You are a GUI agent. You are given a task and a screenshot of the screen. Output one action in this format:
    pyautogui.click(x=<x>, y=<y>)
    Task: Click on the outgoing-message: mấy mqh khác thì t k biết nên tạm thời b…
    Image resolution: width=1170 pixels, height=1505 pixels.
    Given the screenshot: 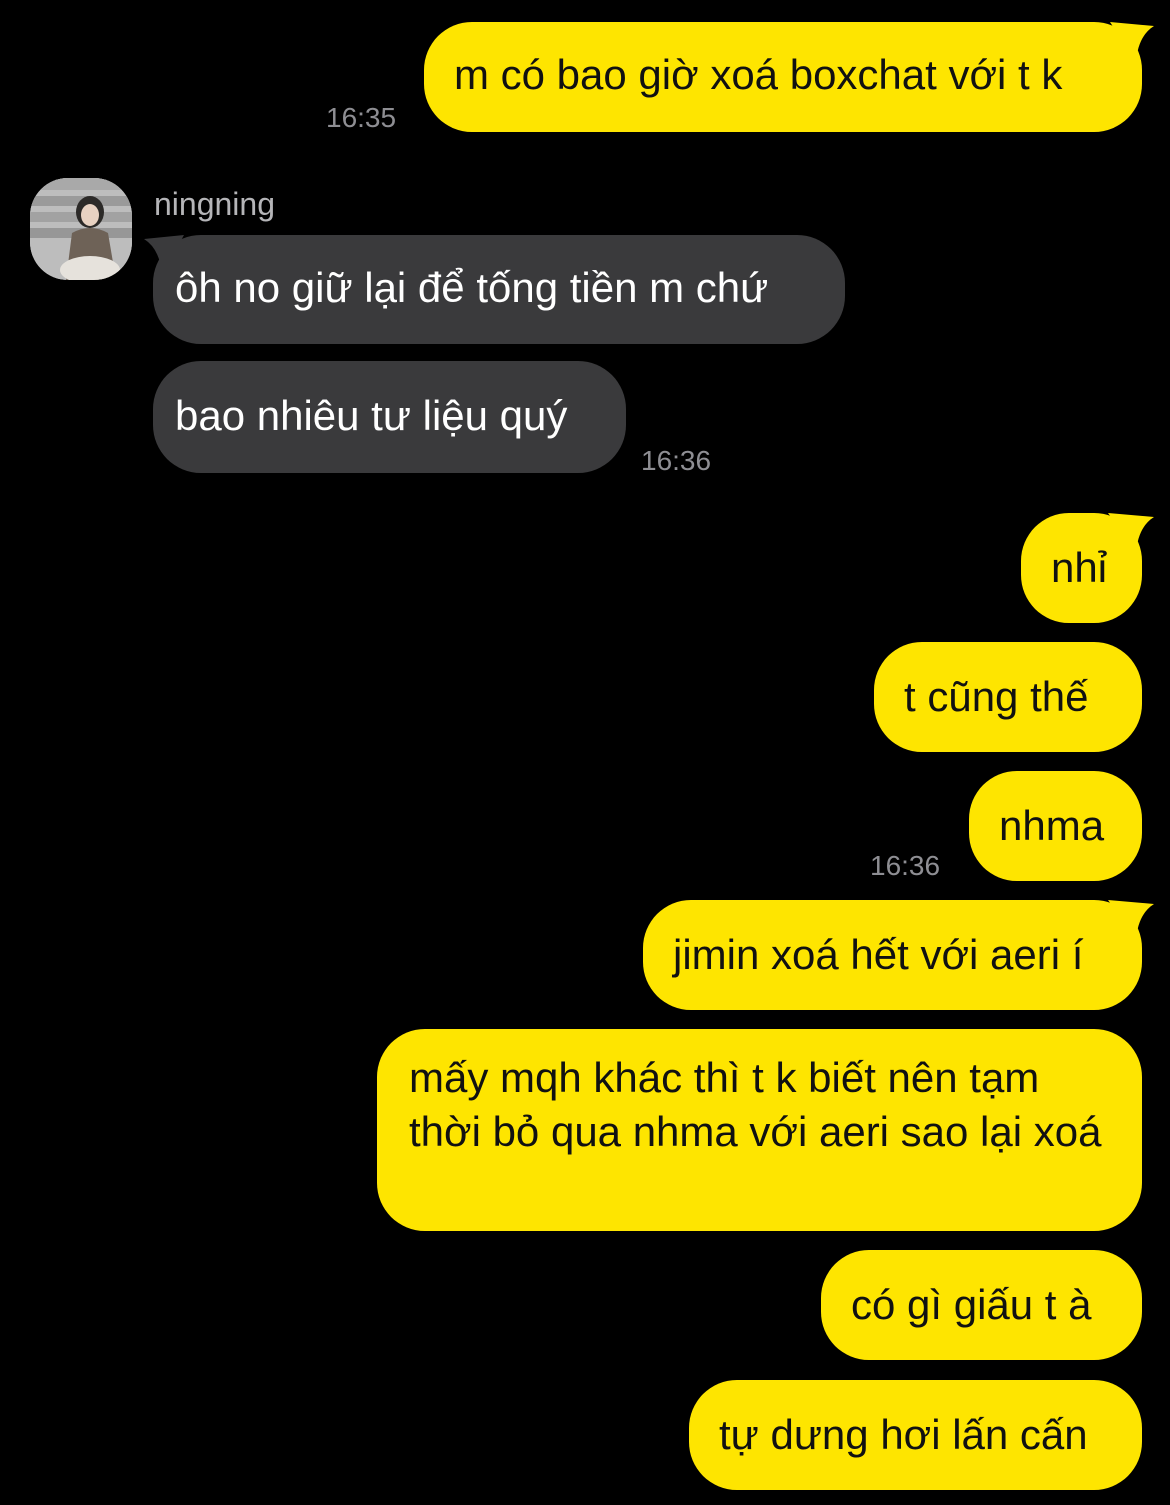 What is the action you would take?
    pyautogui.click(x=759, y=1130)
    